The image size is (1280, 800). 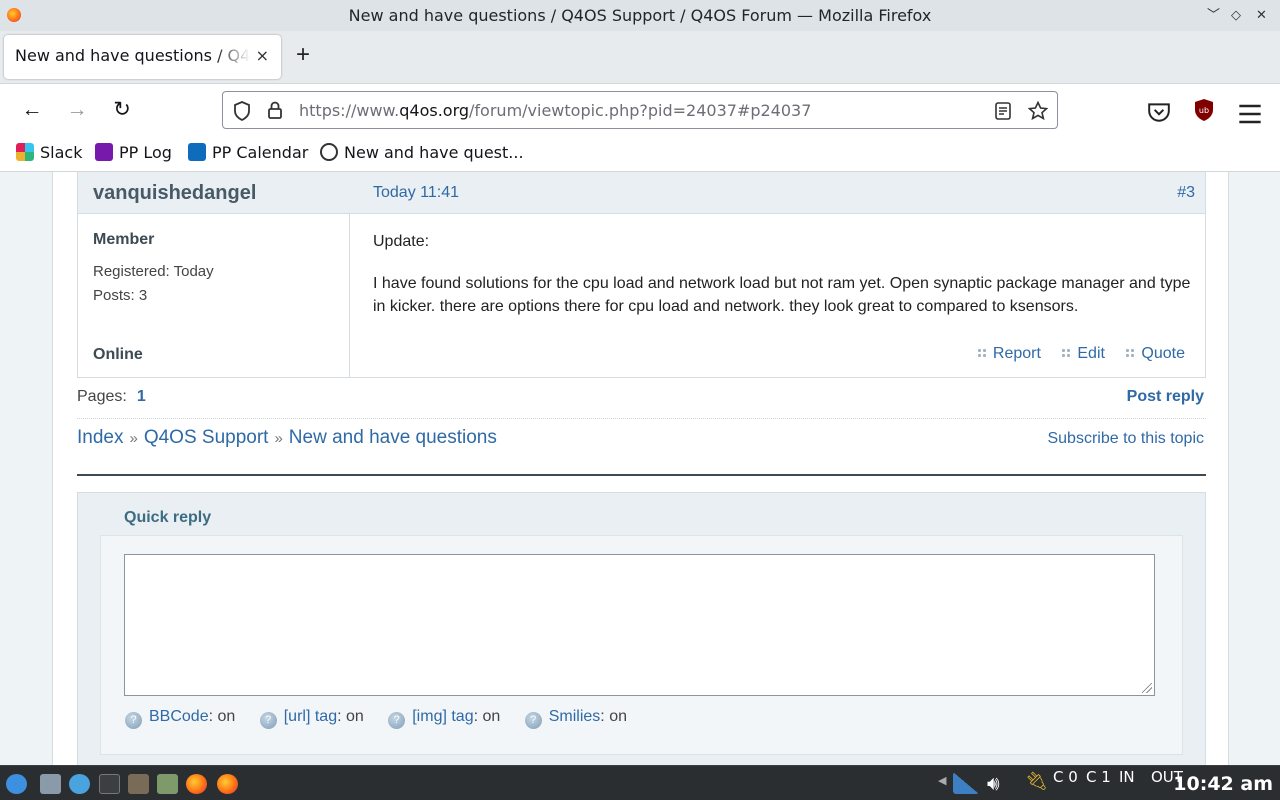 I want to click on volume-icon: 🔊︎, so click(x=993, y=783).